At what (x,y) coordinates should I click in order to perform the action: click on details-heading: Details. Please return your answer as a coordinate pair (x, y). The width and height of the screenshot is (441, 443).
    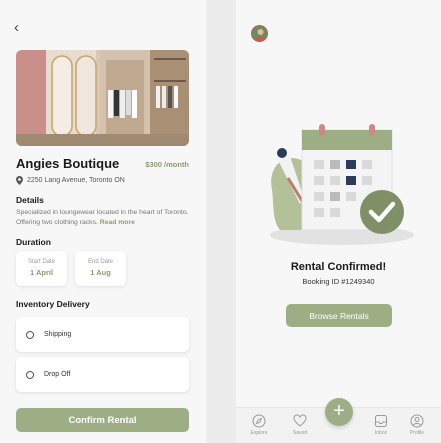
    Looking at the image, I should click on (30, 200).